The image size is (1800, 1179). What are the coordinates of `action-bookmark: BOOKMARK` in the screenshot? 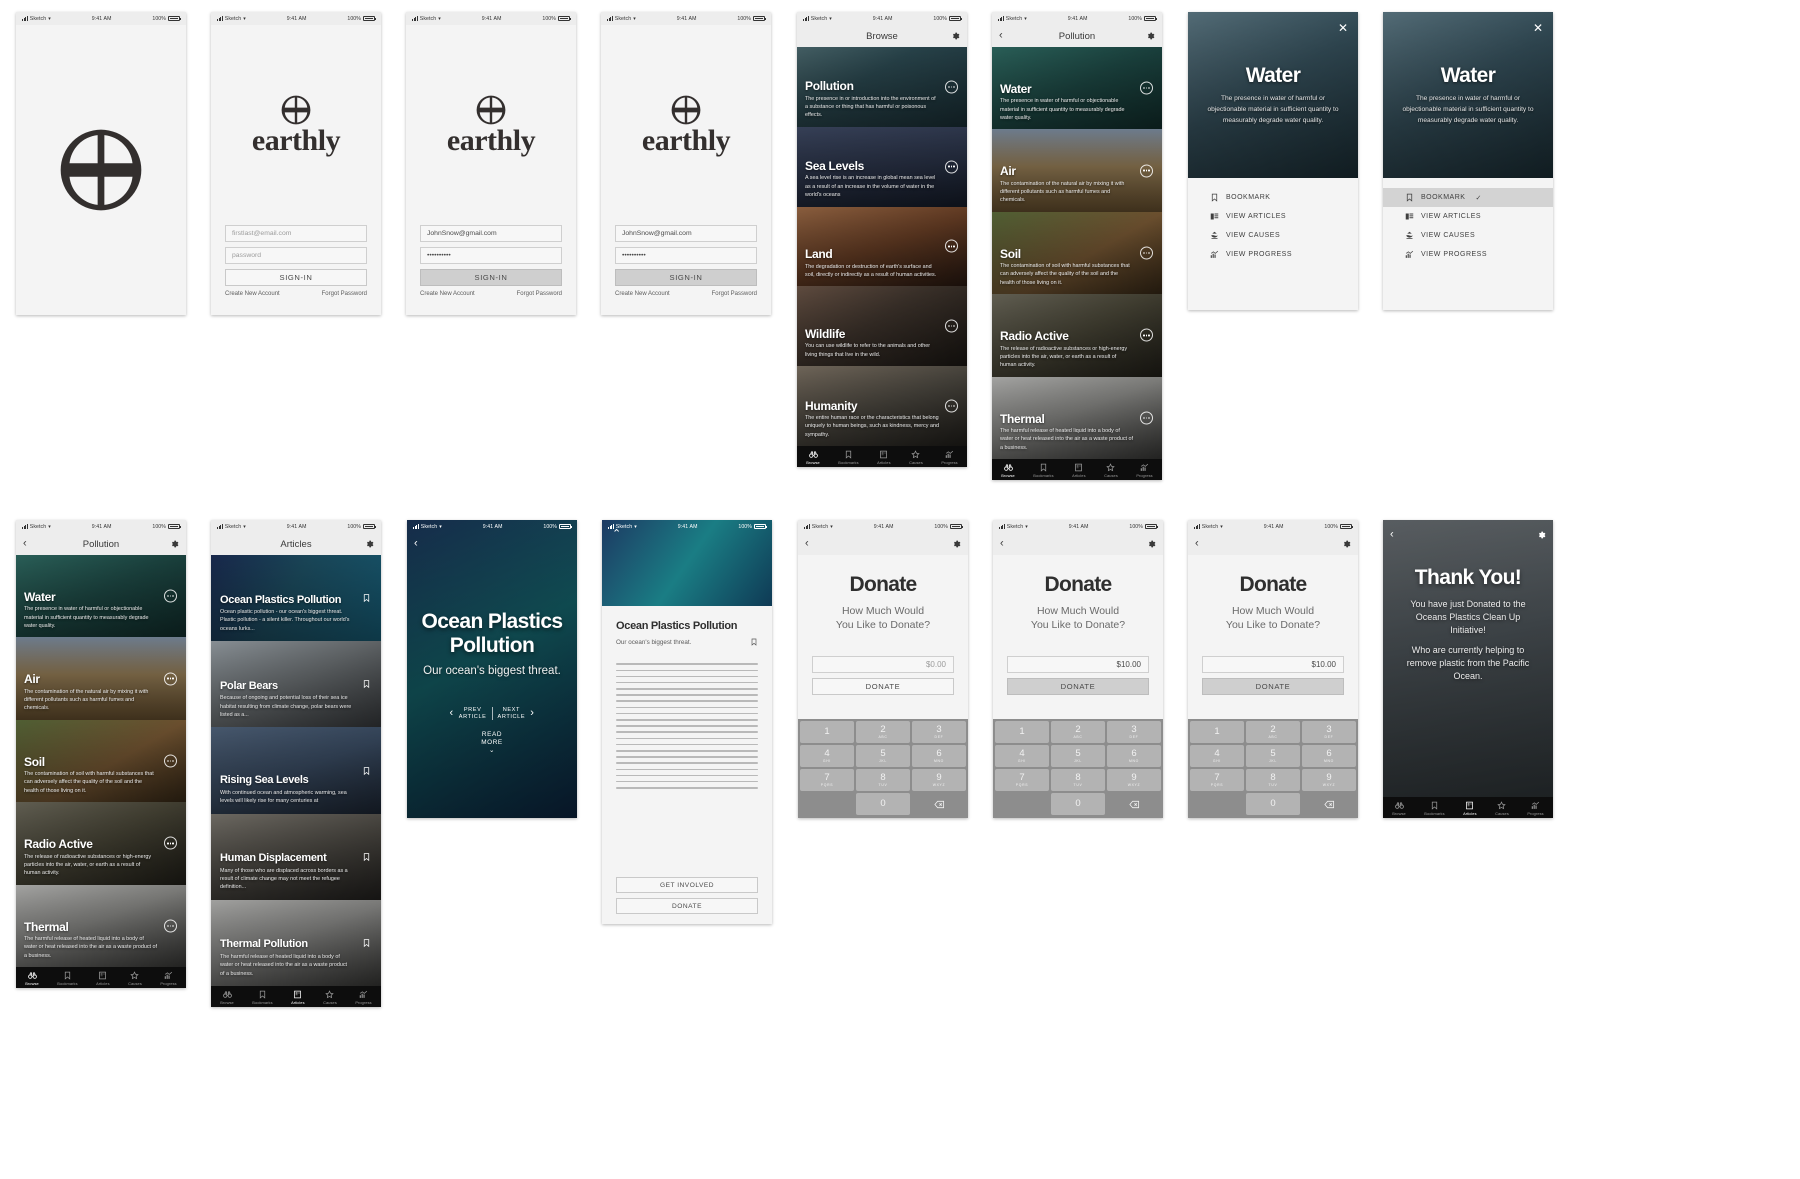 It's located at (1273, 197).